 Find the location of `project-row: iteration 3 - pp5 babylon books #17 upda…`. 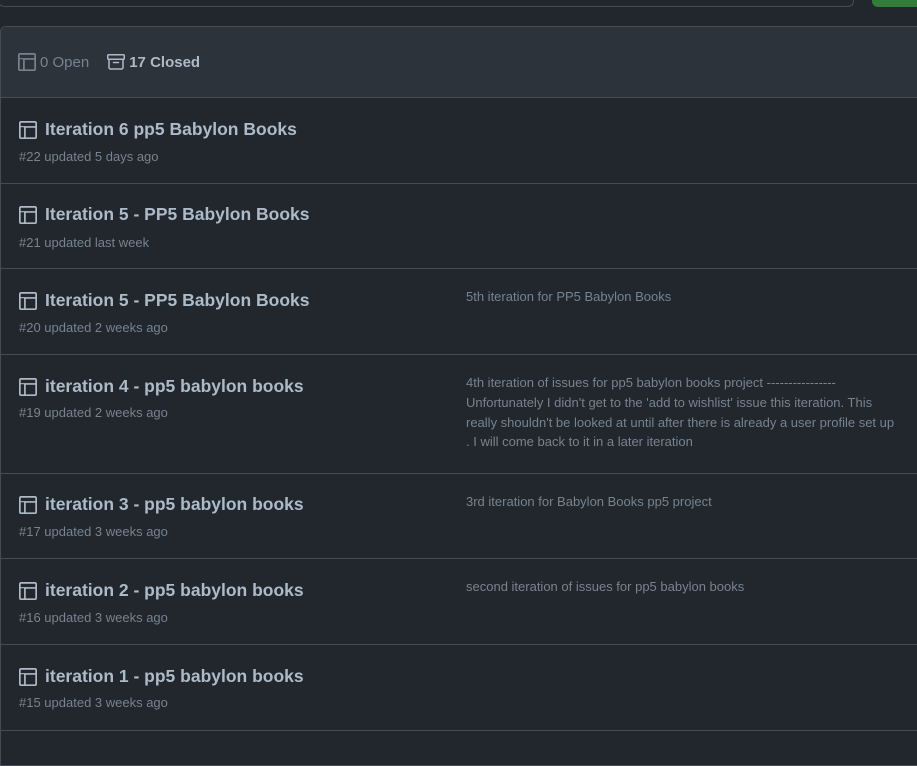

project-row: iteration 3 - pp5 babylon books #17 upda… is located at coordinates (459, 516).